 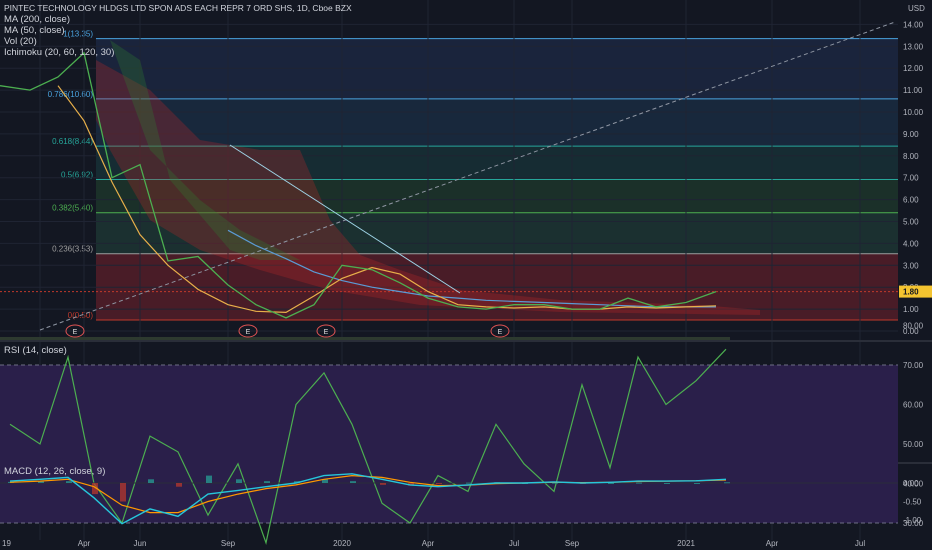 What do you see at coordinates (342, 543) in the screenshot?
I see `time-tick-label: 2020` at bounding box center [342, 543].